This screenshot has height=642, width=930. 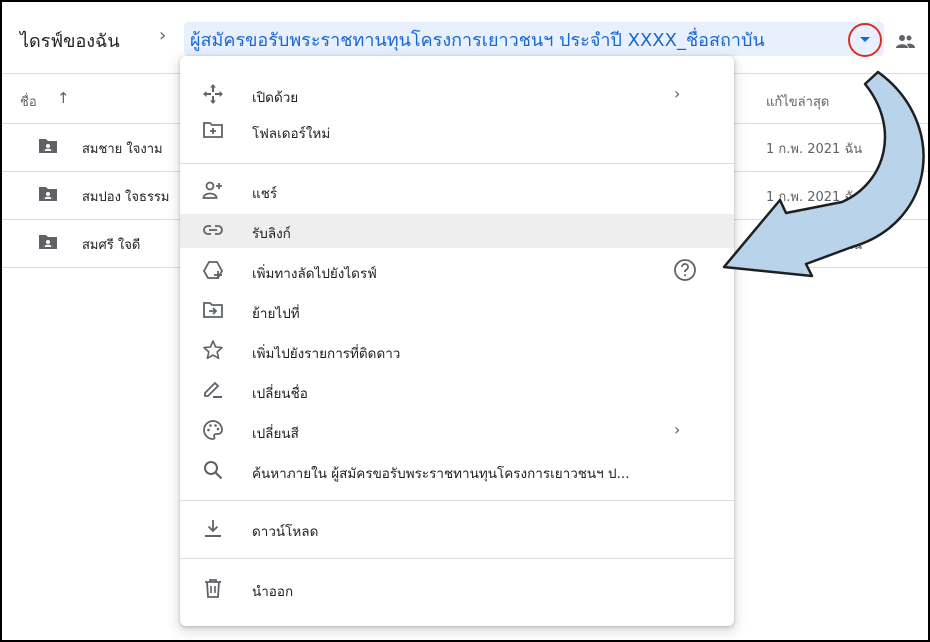 I want to click on menu-item-add-star: เพิ่มไปยังรายการที่ติดดาว, so click(x=457, y=351).